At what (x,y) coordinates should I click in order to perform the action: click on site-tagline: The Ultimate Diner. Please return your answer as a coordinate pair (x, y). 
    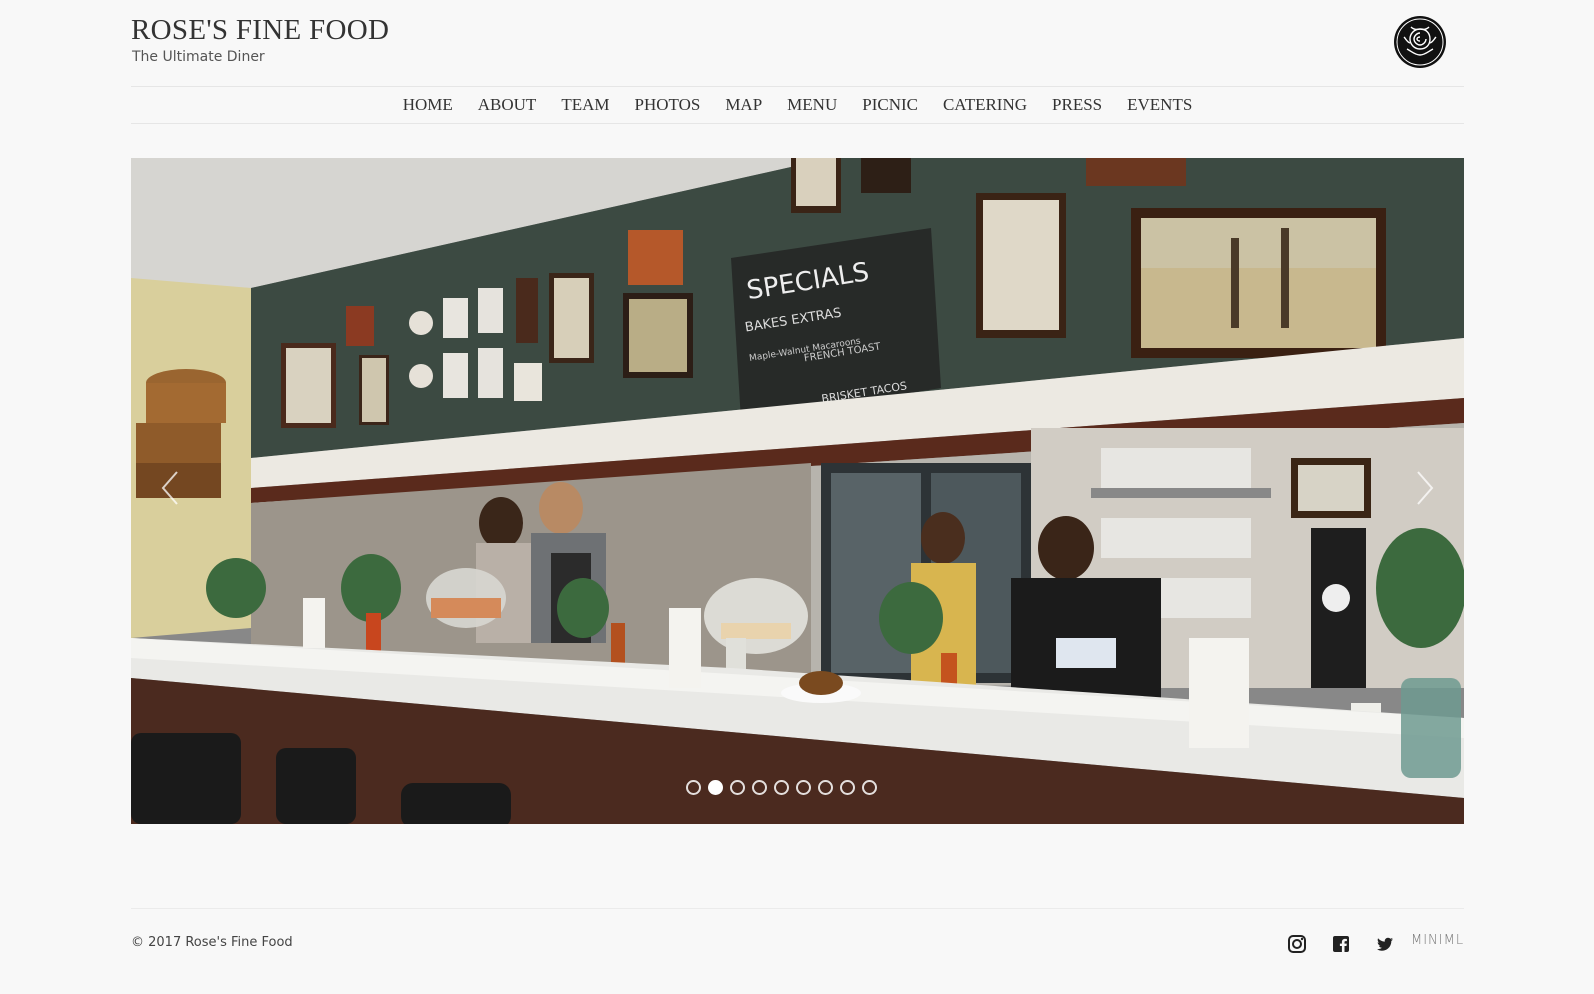
    Looking at the image, I should click on (198, 57).